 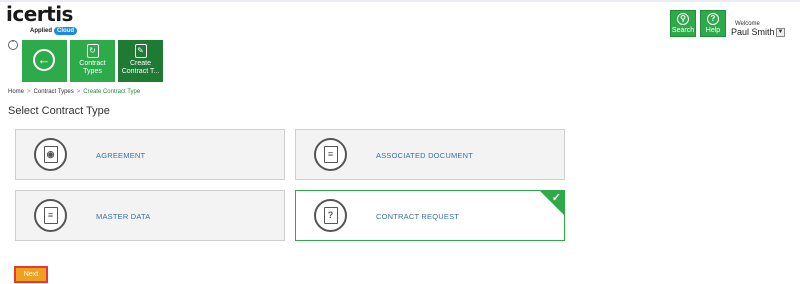 I want to click on breadcrumb-contract-types: Contract Types, so click(x=54, y=92).